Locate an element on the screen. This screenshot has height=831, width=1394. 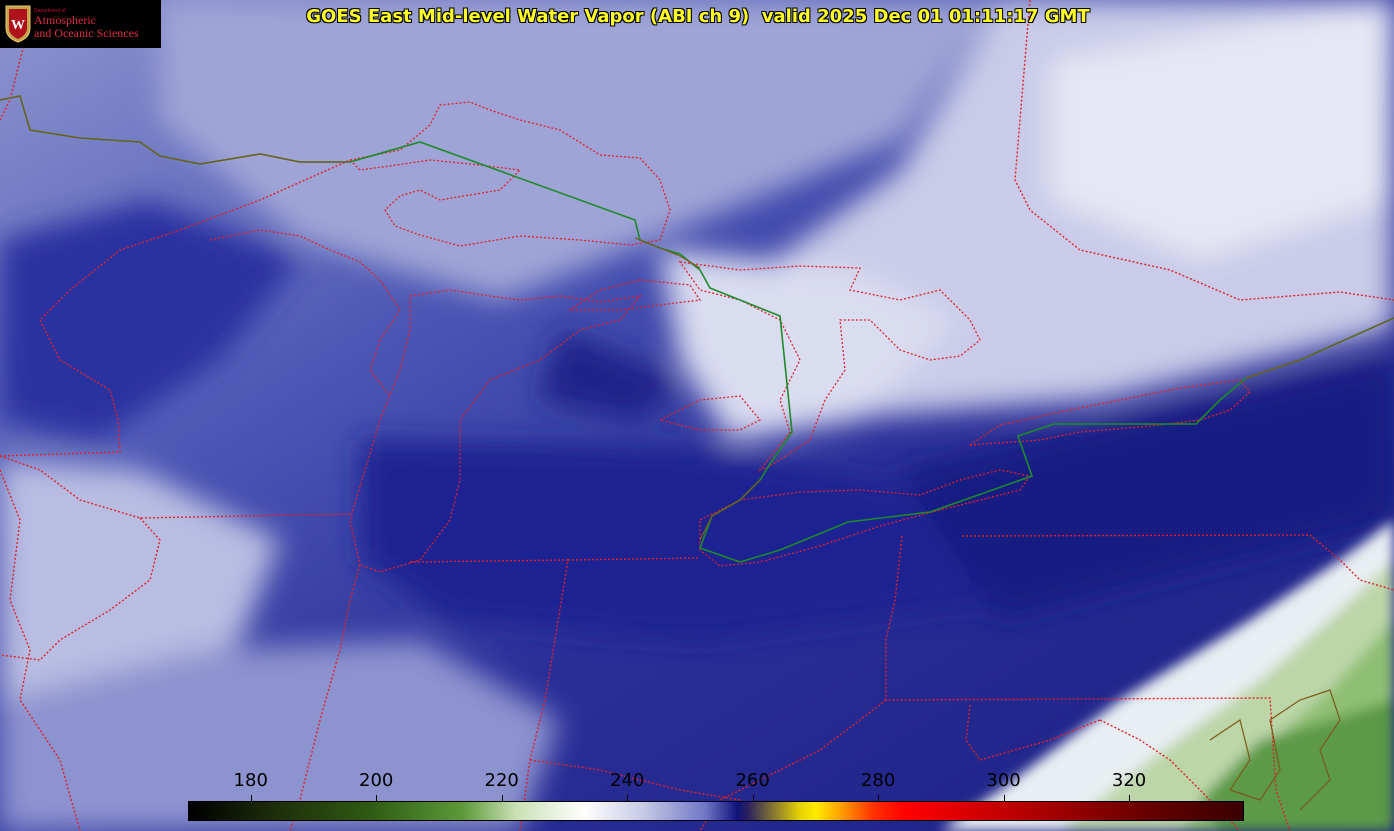
colorbar-tick-label: 280 is located at coordinates (878, 780).